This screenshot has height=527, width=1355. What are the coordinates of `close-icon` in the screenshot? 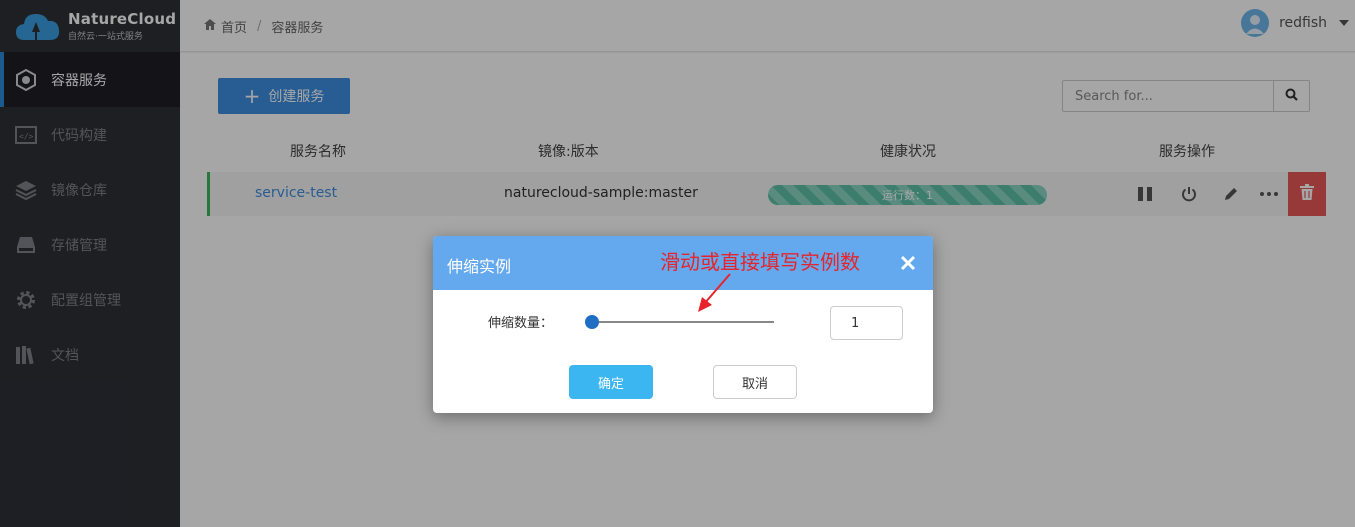 It's located at (908, 263).